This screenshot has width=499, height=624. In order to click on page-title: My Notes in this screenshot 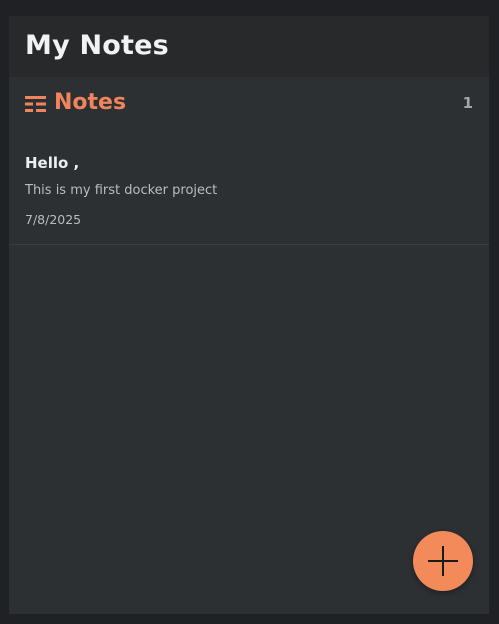, I will do `click(97, 45)`.